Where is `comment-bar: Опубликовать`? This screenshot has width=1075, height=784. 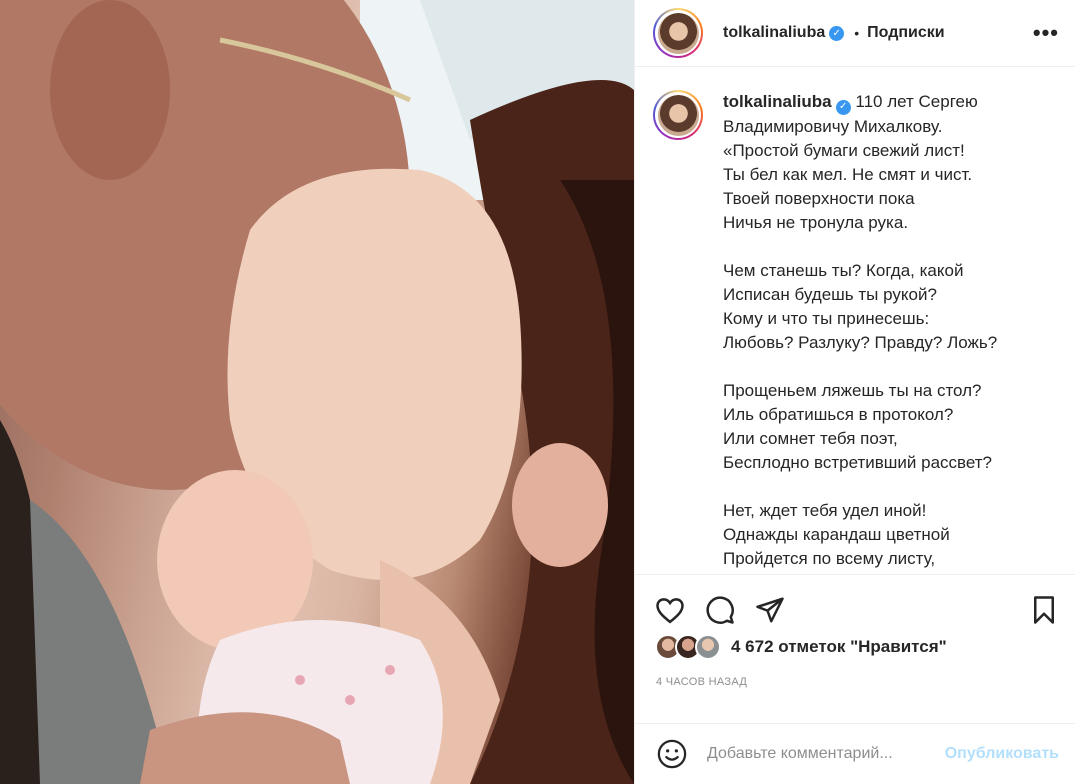
comment-bar: Опубликовать is located at coordinates (855, 753).